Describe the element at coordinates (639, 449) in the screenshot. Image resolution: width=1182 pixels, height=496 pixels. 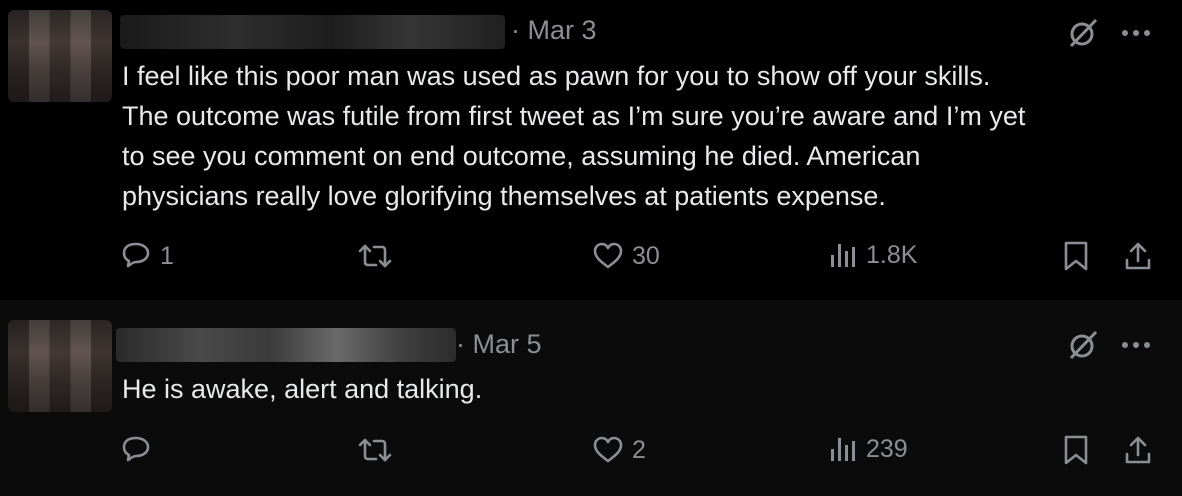
I see `like-count: 2` at that location.